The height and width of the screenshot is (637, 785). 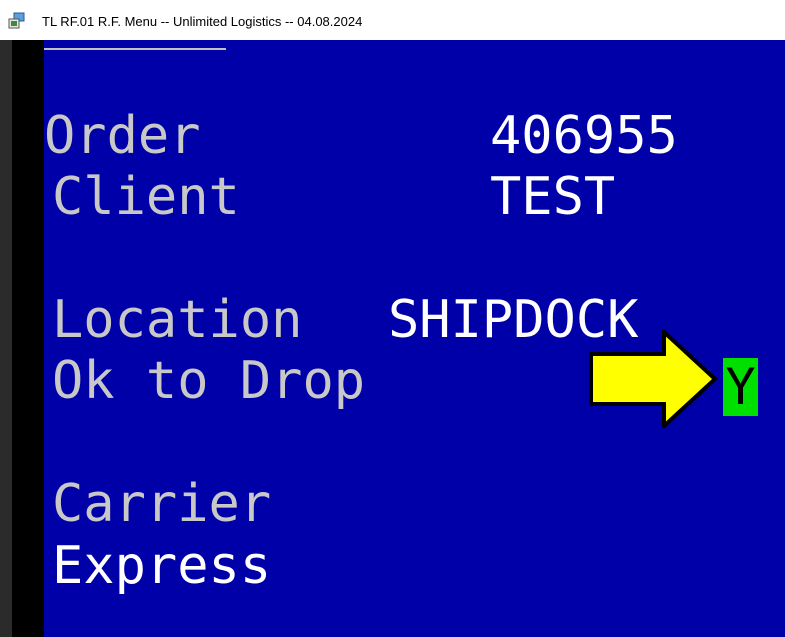 What do you see at coordinates (653, 379) in the screenshot?
I see `yellow-arrow-icon` at bounding box center [653, 379].